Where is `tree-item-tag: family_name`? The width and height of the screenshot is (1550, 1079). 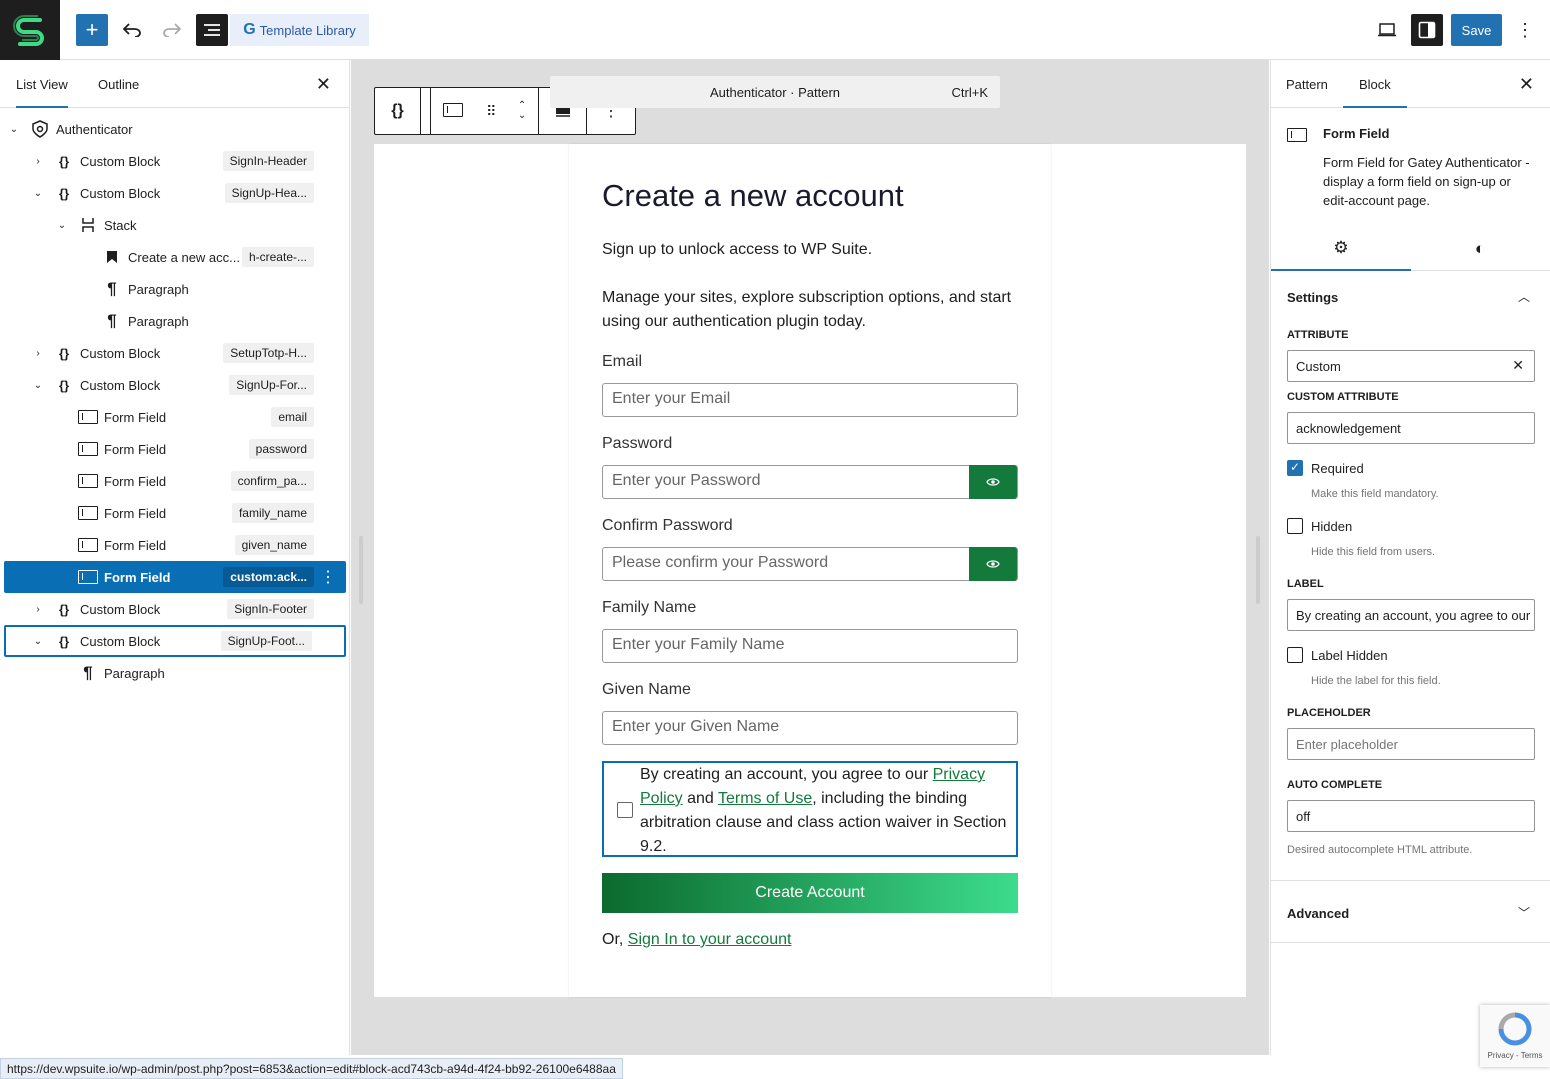 tree-item-tag: family_name is located at coordinates (272, 513).